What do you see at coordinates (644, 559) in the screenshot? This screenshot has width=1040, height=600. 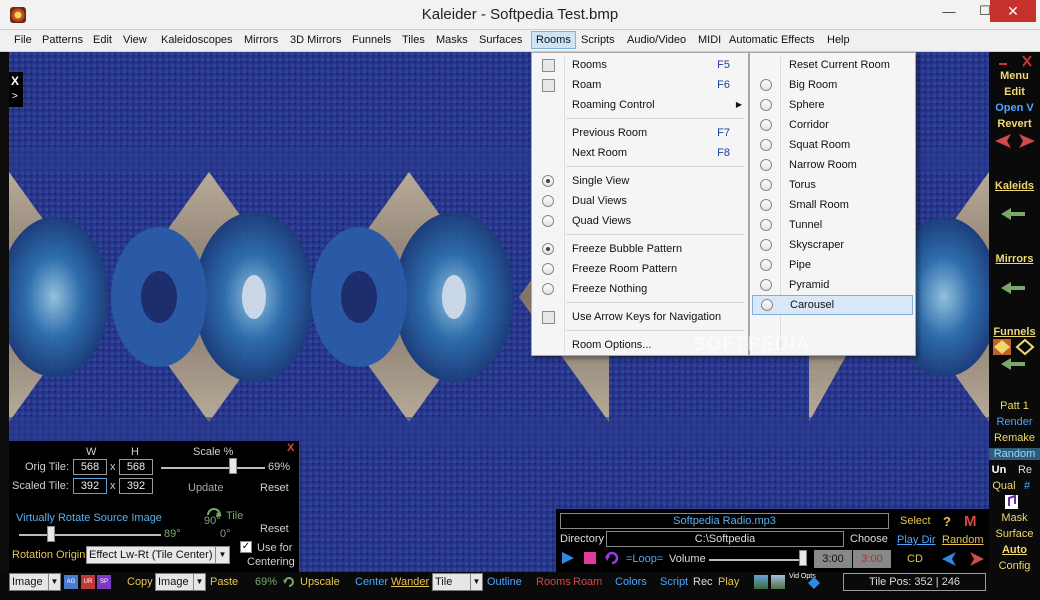 I see `loop-label: =Loop=` at bounding box center [644, 559].